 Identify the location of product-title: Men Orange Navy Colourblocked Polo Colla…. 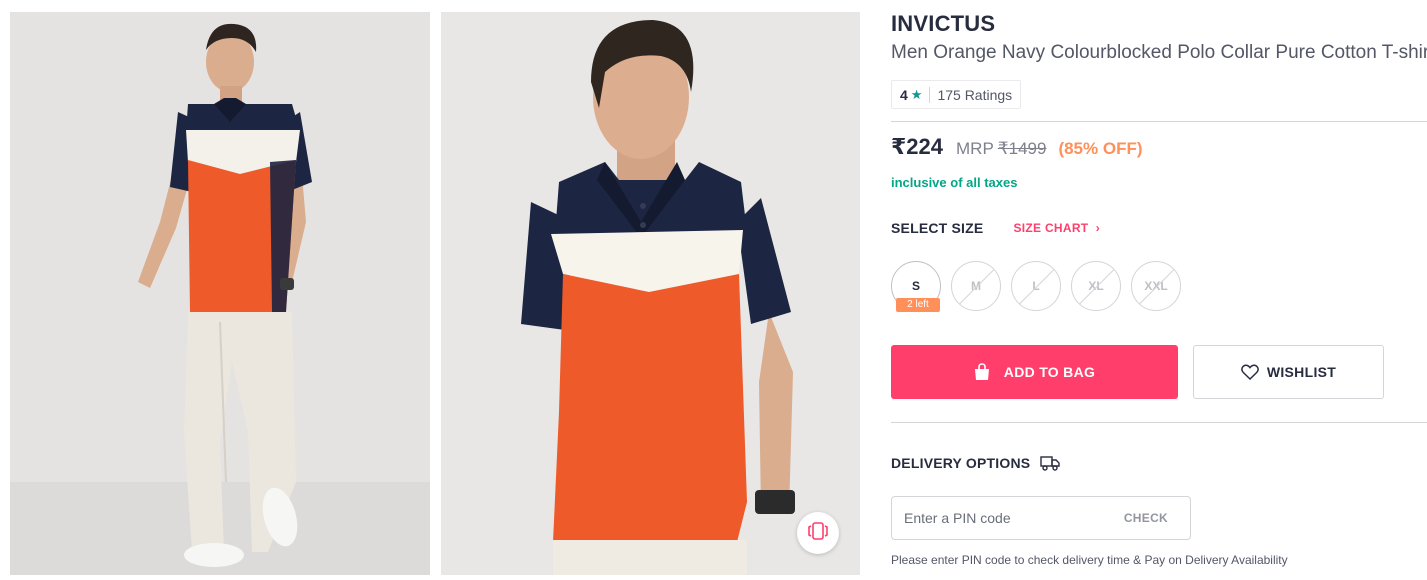
(1159, 52).